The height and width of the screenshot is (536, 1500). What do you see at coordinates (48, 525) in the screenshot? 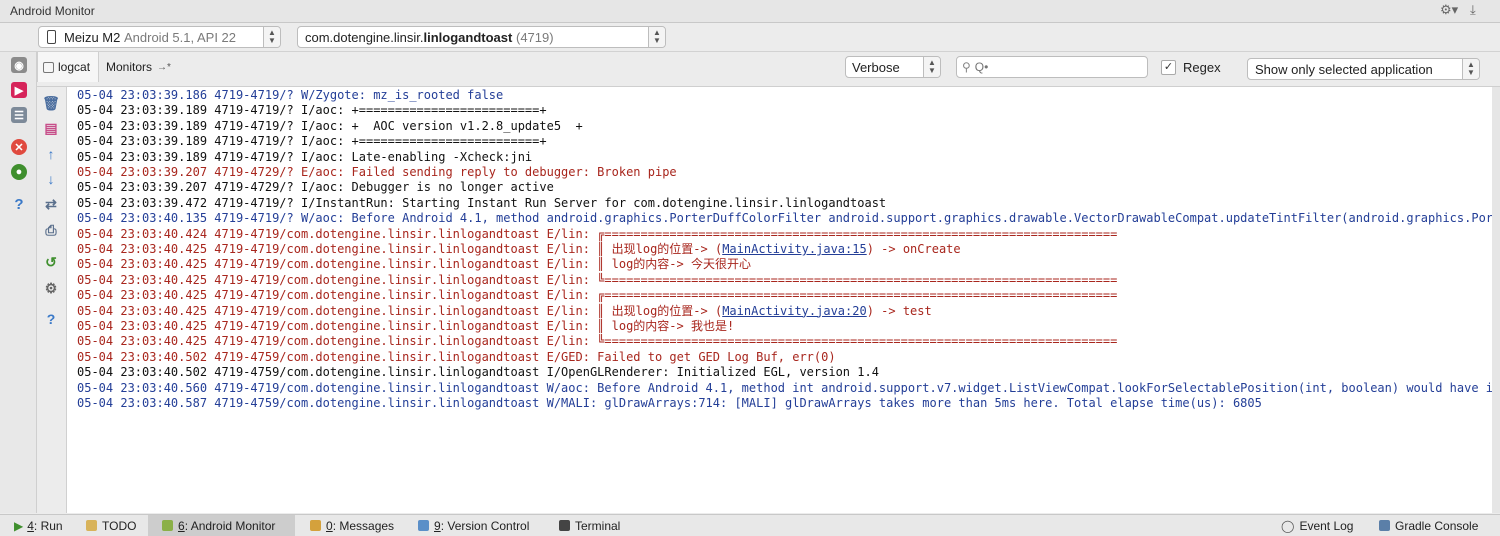
I see `run-tab-label: : Run` at bounding box center [48, 525].